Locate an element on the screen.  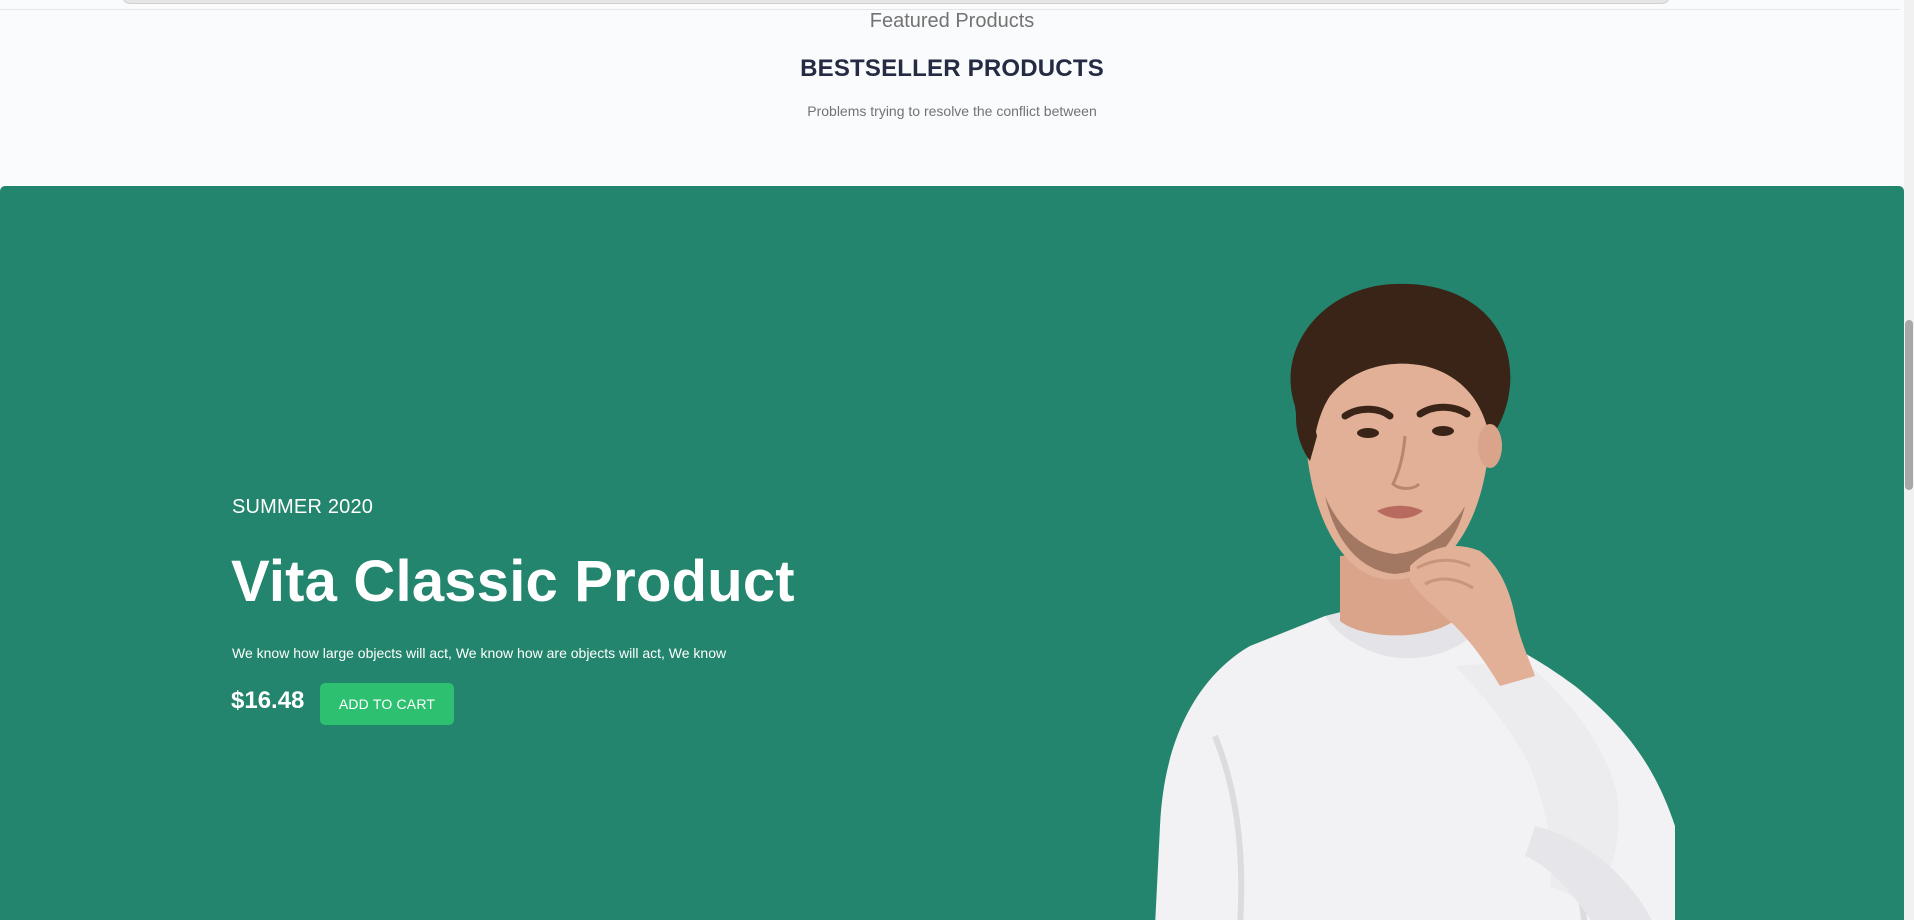
hero-title: Vita Classic Product is located at coordinates (513, 581).